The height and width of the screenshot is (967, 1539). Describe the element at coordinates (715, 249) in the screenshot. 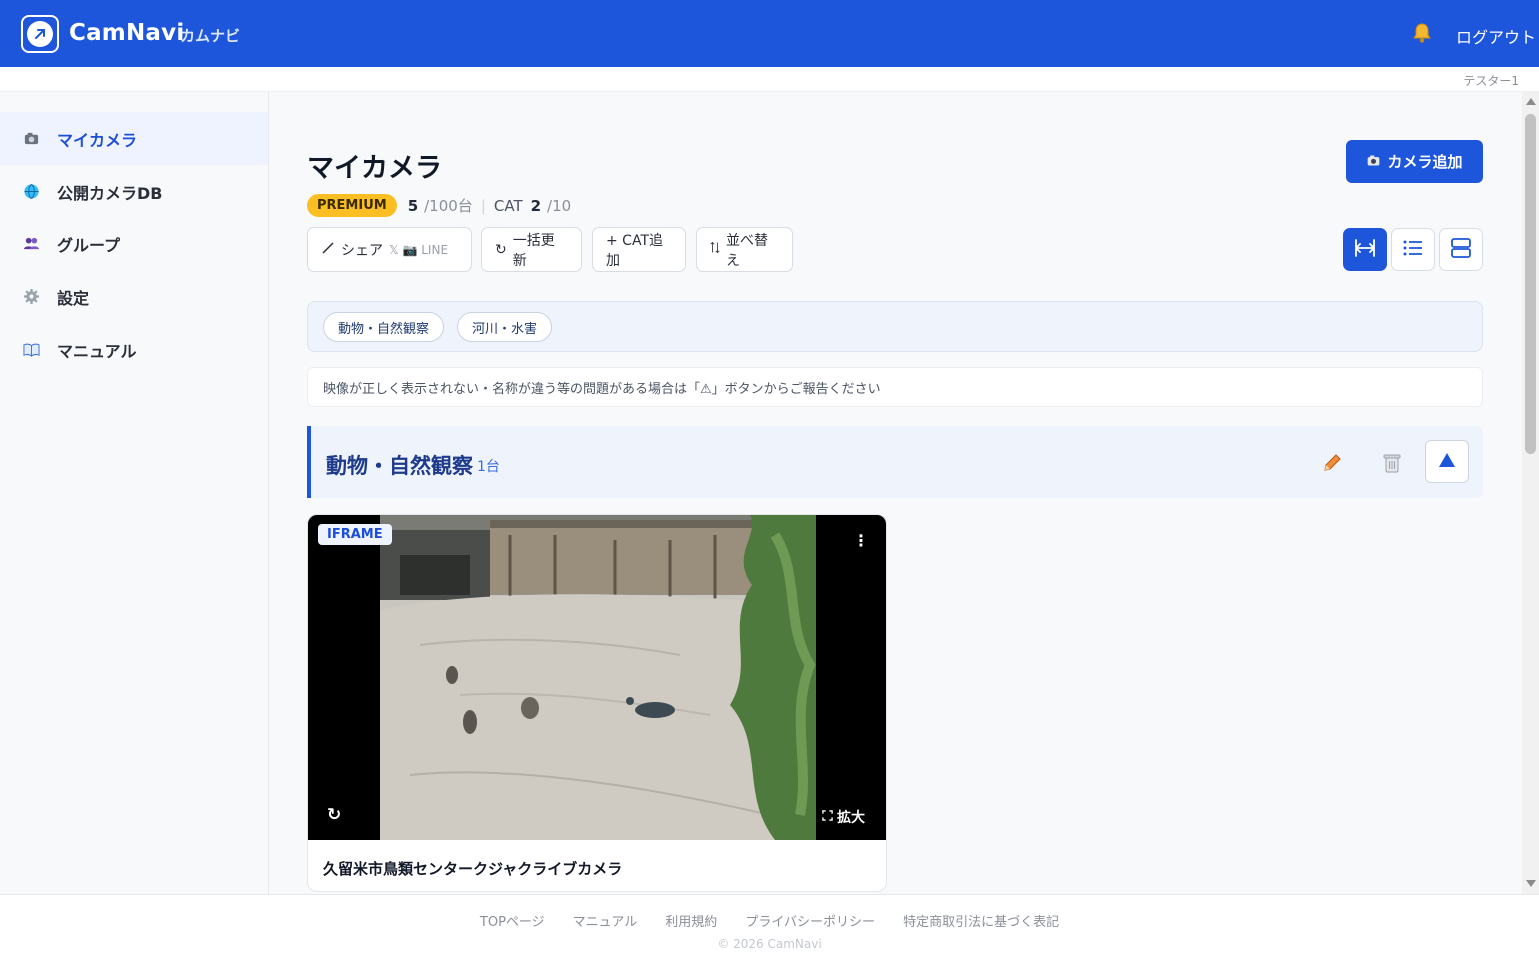

I see `sort-icon` at that location.